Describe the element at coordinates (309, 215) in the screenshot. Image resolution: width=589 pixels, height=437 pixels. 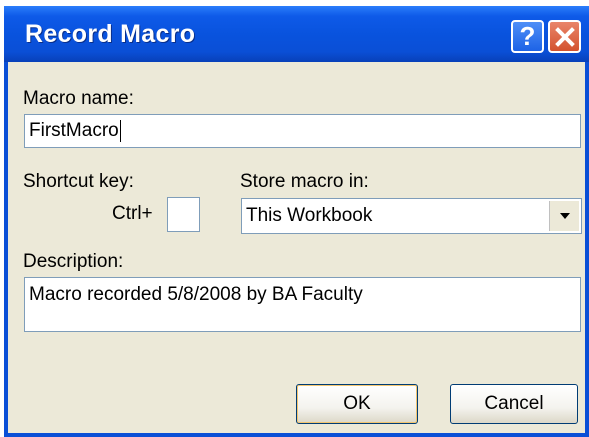
I see `store-macro-selected: This Workbook` at that location.